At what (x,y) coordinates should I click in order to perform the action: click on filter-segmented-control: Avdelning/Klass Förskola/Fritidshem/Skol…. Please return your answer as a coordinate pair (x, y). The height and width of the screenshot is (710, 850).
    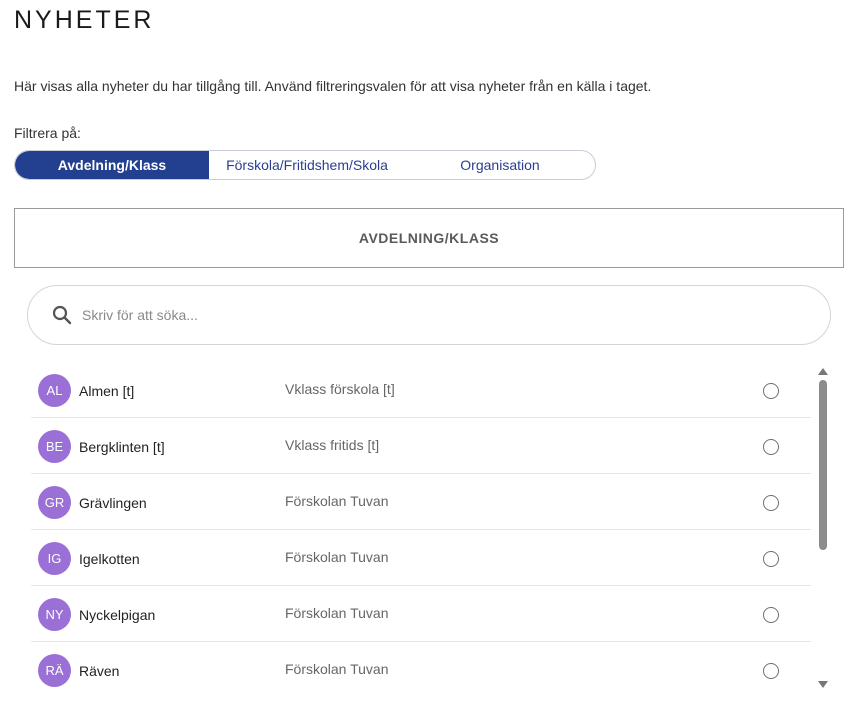
    Looking at the image, I should click on (305, 165).